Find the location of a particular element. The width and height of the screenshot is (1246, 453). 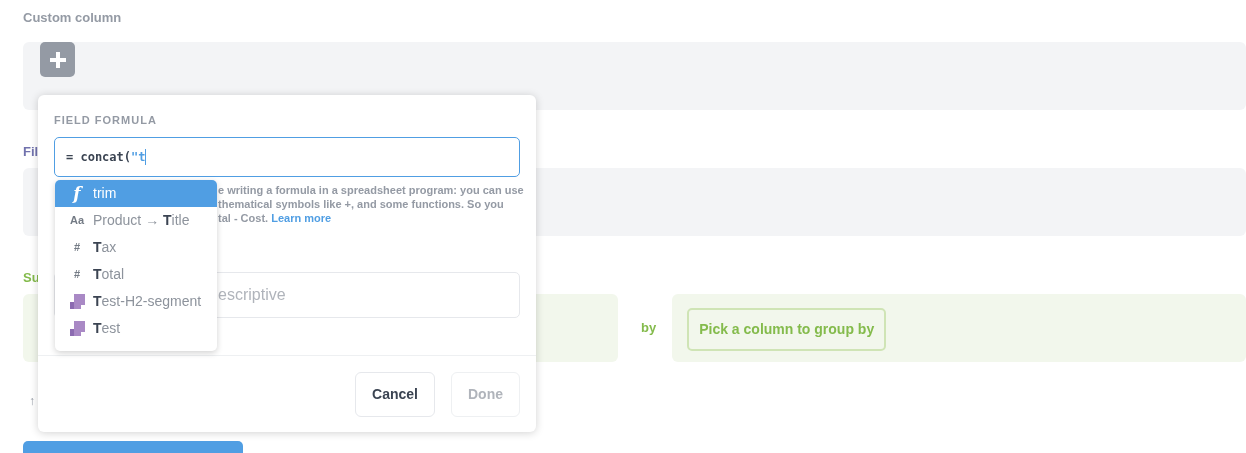

suggestion-item: Aa Product → Title is located at coordinates (136, 220).